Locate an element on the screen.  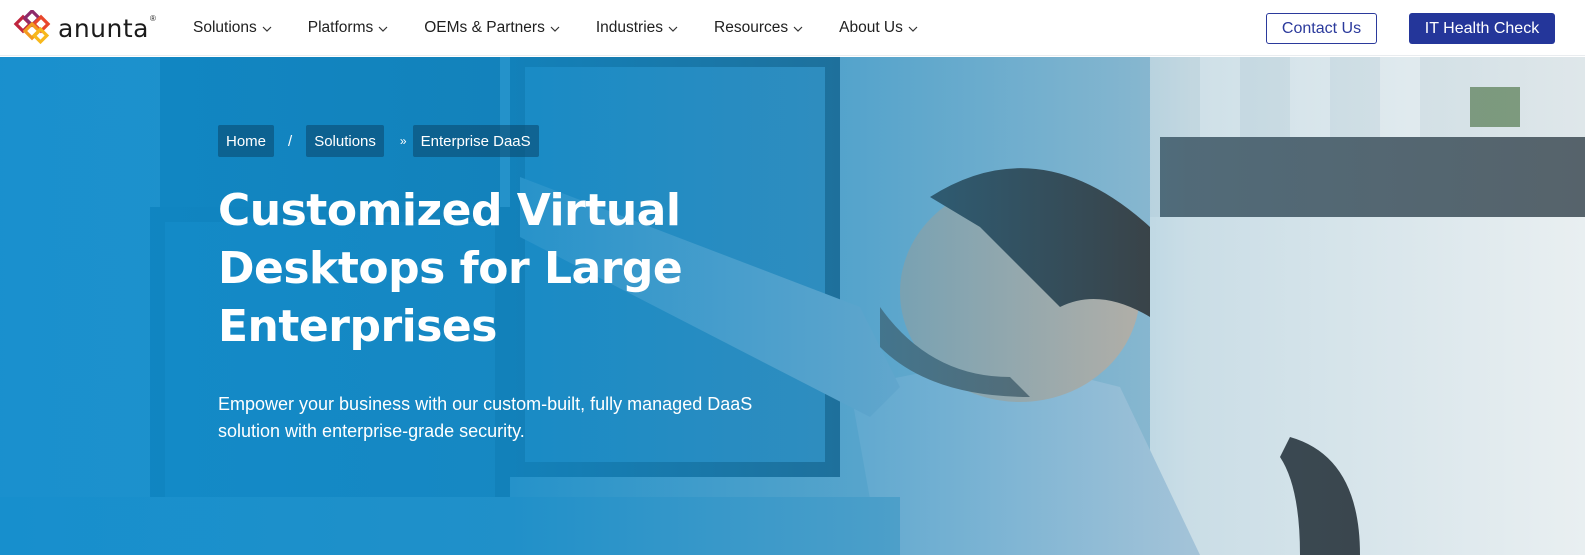
nav-item-about-us: About Us is located at coordinates (878, 28).